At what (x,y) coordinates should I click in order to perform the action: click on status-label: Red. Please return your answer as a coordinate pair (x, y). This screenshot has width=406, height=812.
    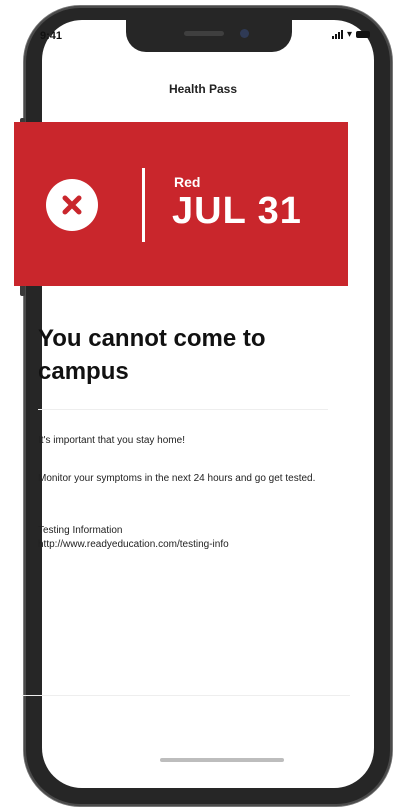
    Looking at the image, I should click on (187, 182).